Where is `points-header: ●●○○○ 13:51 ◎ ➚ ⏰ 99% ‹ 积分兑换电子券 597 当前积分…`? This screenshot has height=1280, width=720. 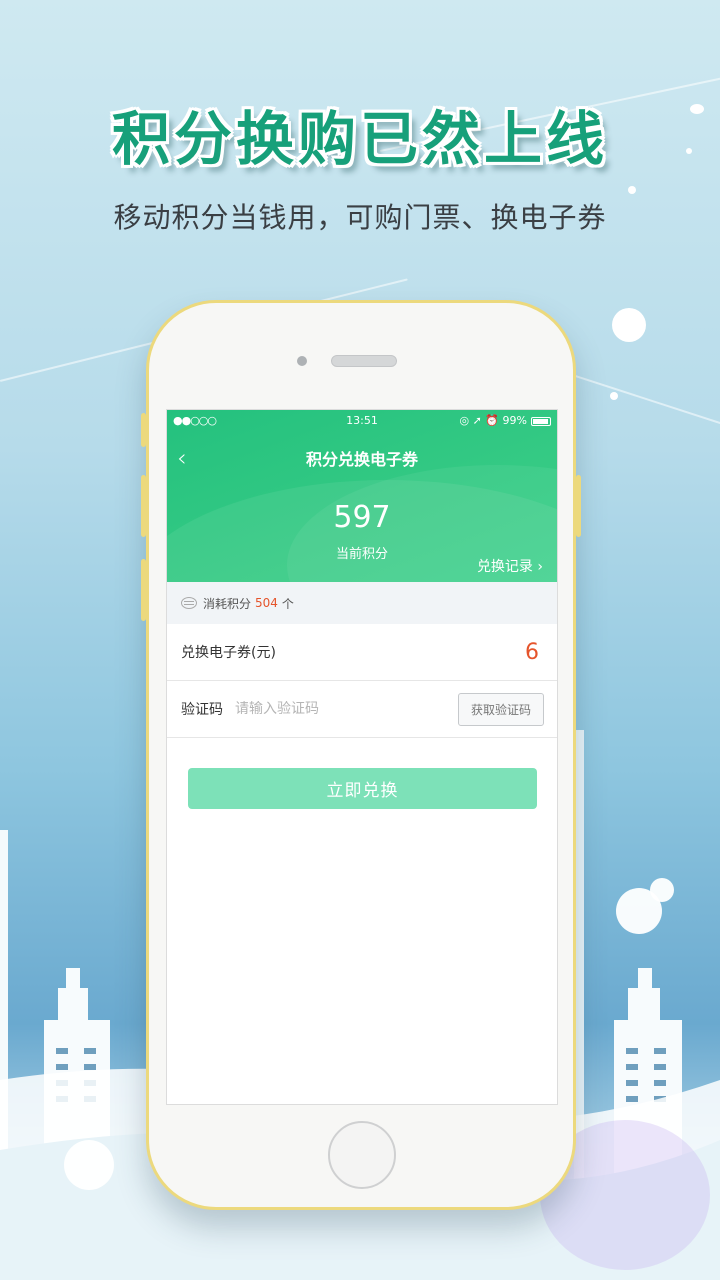
points-header: ●●○○○ 13:51 ◎ ➚ ⏰ 99% ‹ 积分兑换电子券 597 当前积分… is located at coordinates (362, 496).